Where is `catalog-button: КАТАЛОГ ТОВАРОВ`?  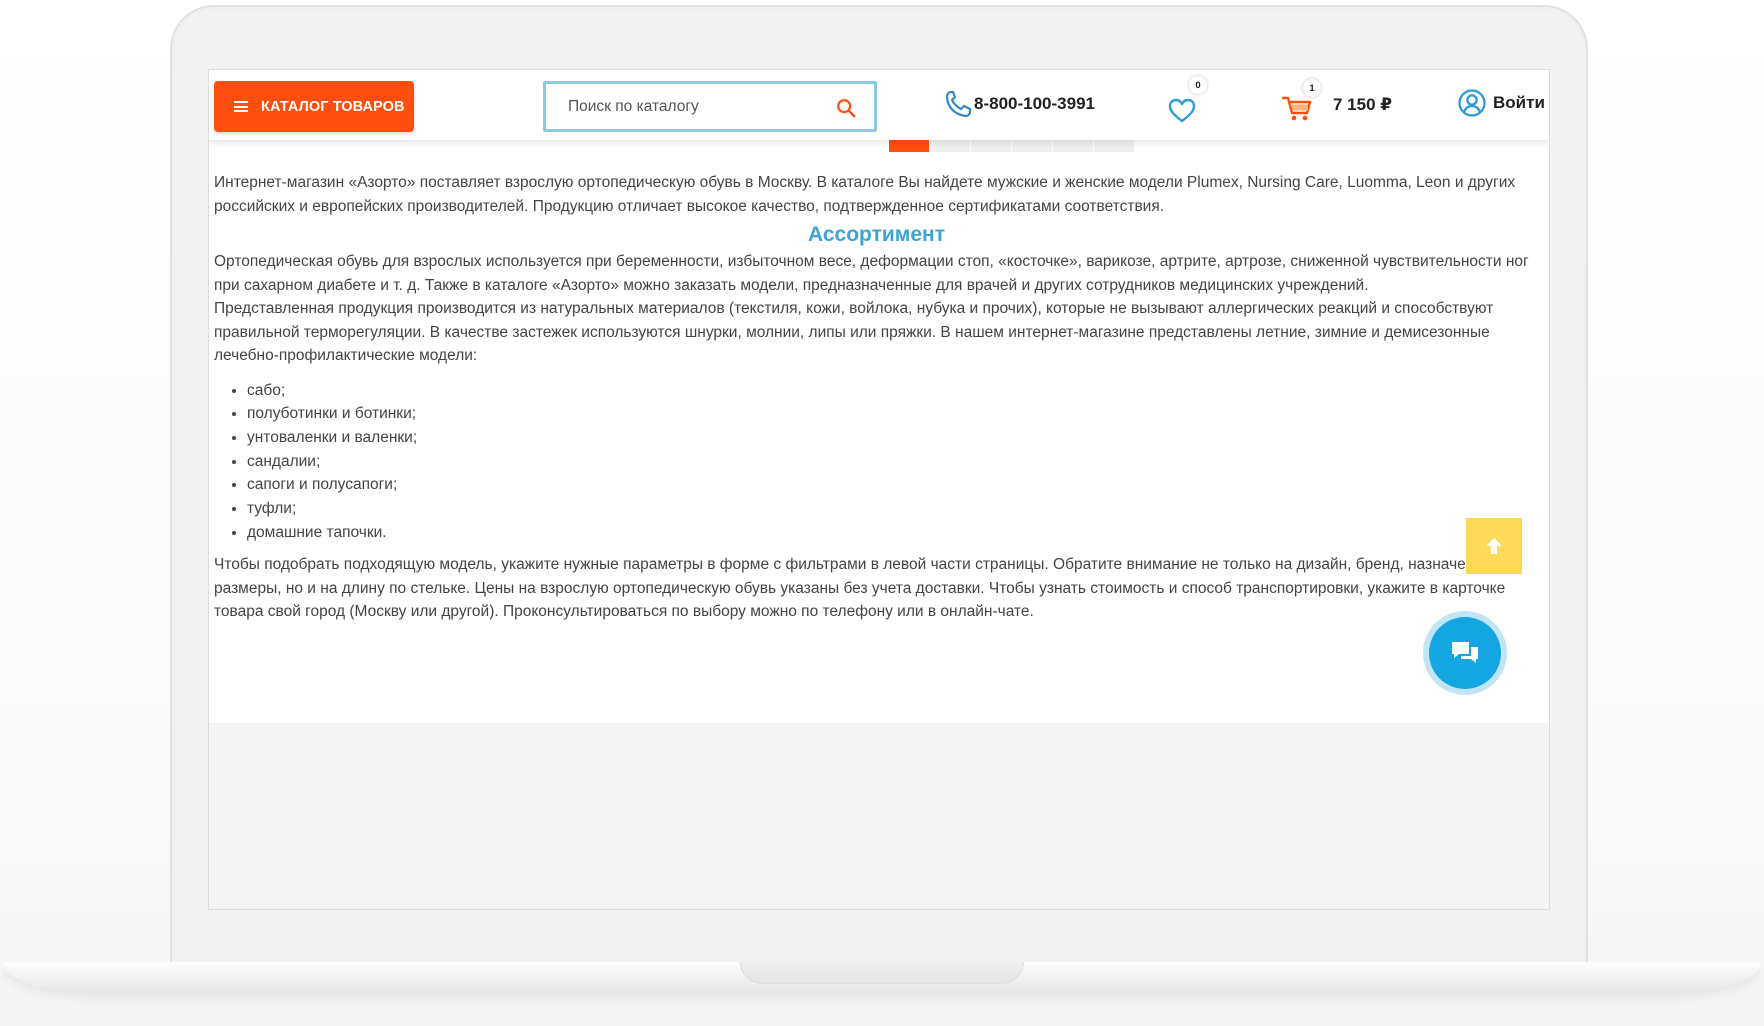
catalog-button: КАТАЛОГ ТОВАРОВ is located at coordinates (314, 106).